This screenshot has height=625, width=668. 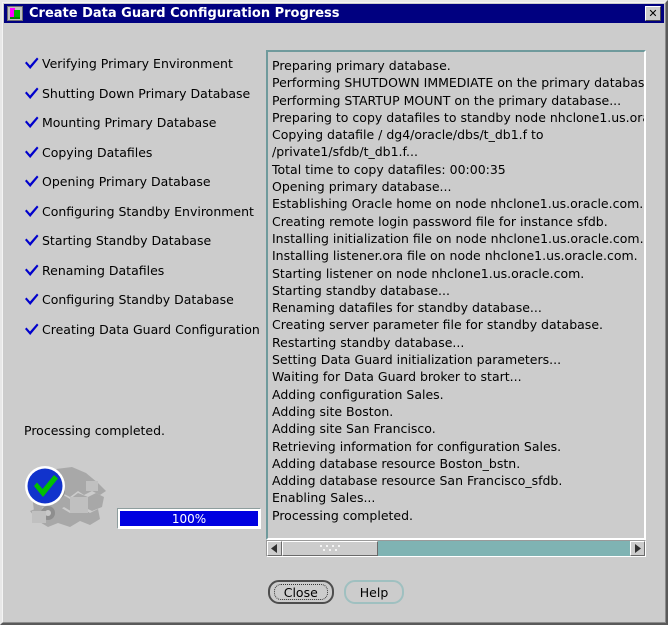 I want to click on progress-bar: 100%, so click(x=189, y=518).